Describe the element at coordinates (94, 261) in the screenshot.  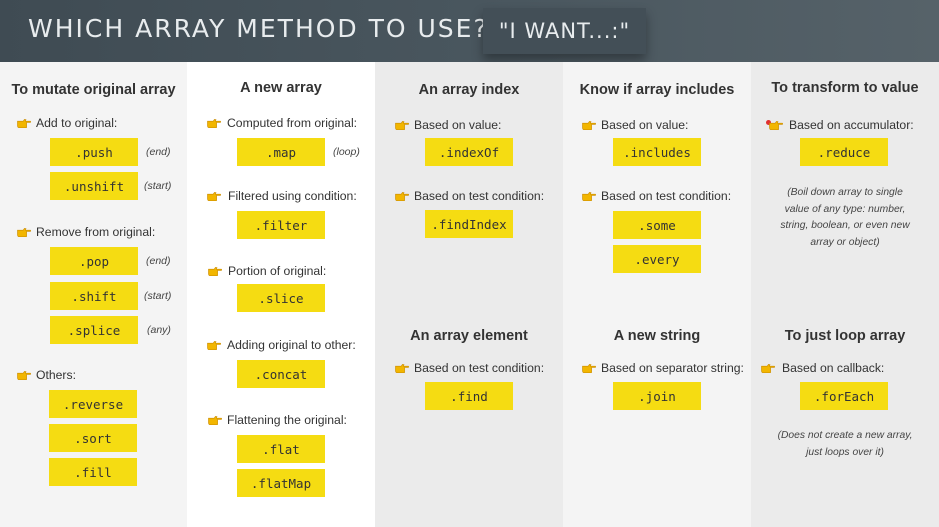
I see `method-pop: .pop` at that location.